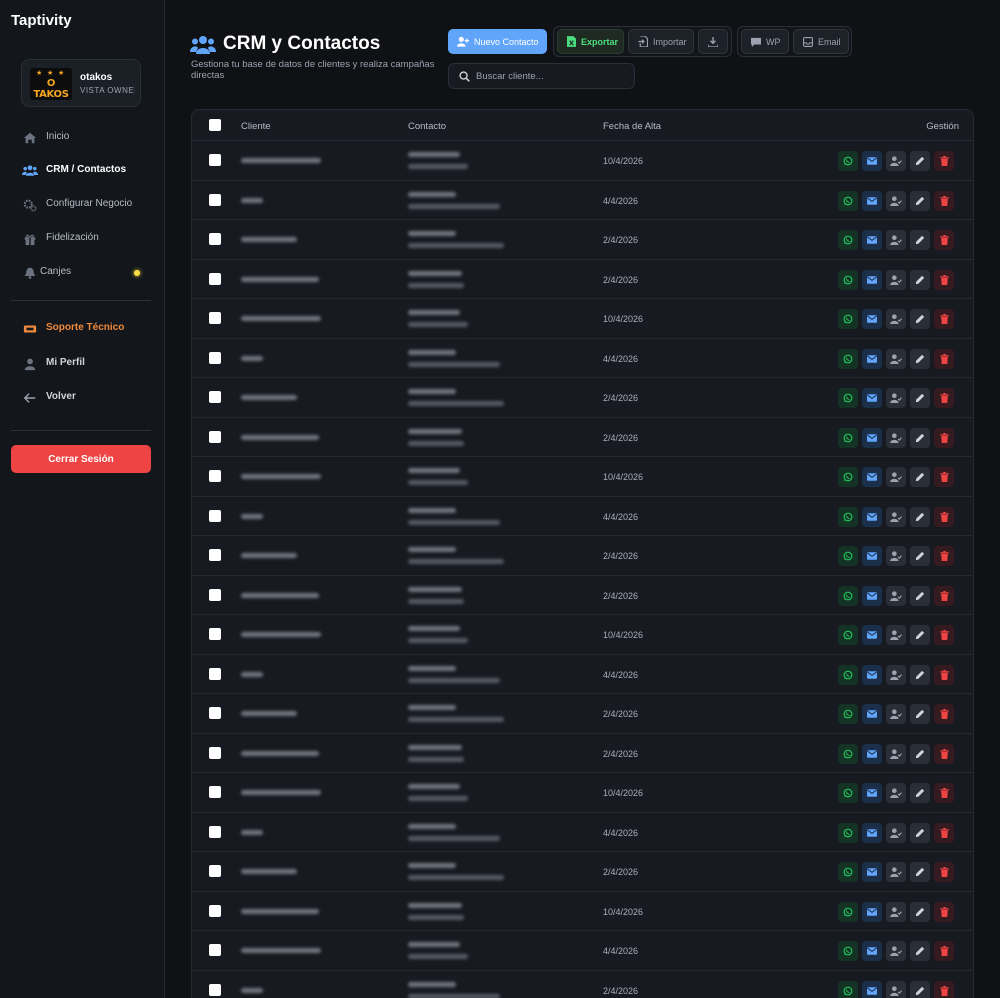 The image size is (1000, 998). Describe the element at coordinates (82, 398) in the screenshot. I see `sidebar-item-volver: Volver` at that location.